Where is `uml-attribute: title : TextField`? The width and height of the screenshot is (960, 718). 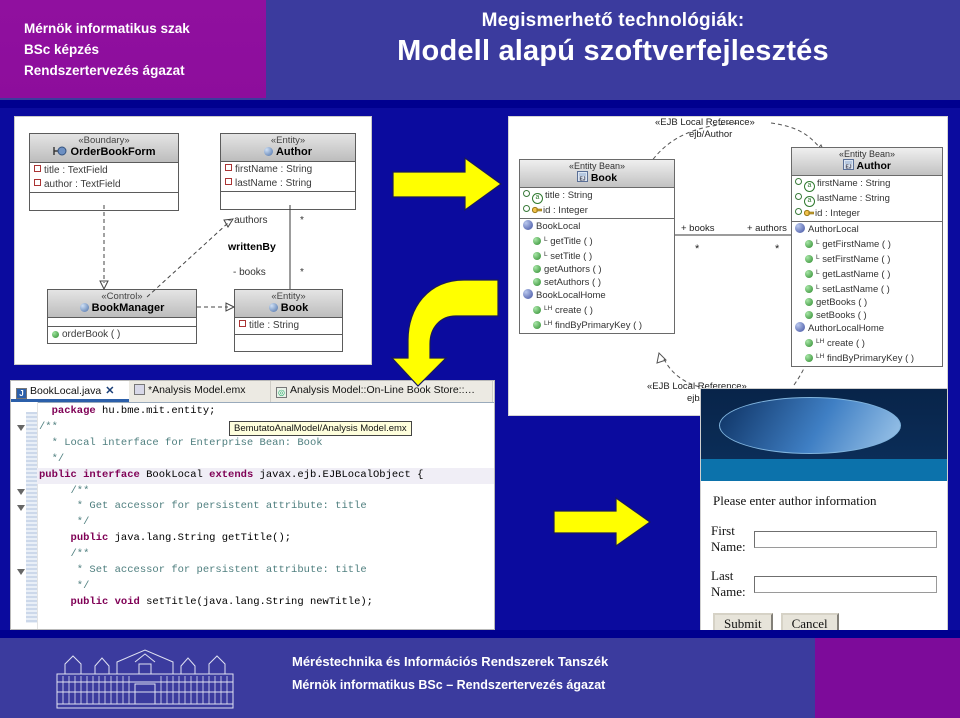
uml-attribute: title : TextField is located at coordinates (106, 171).